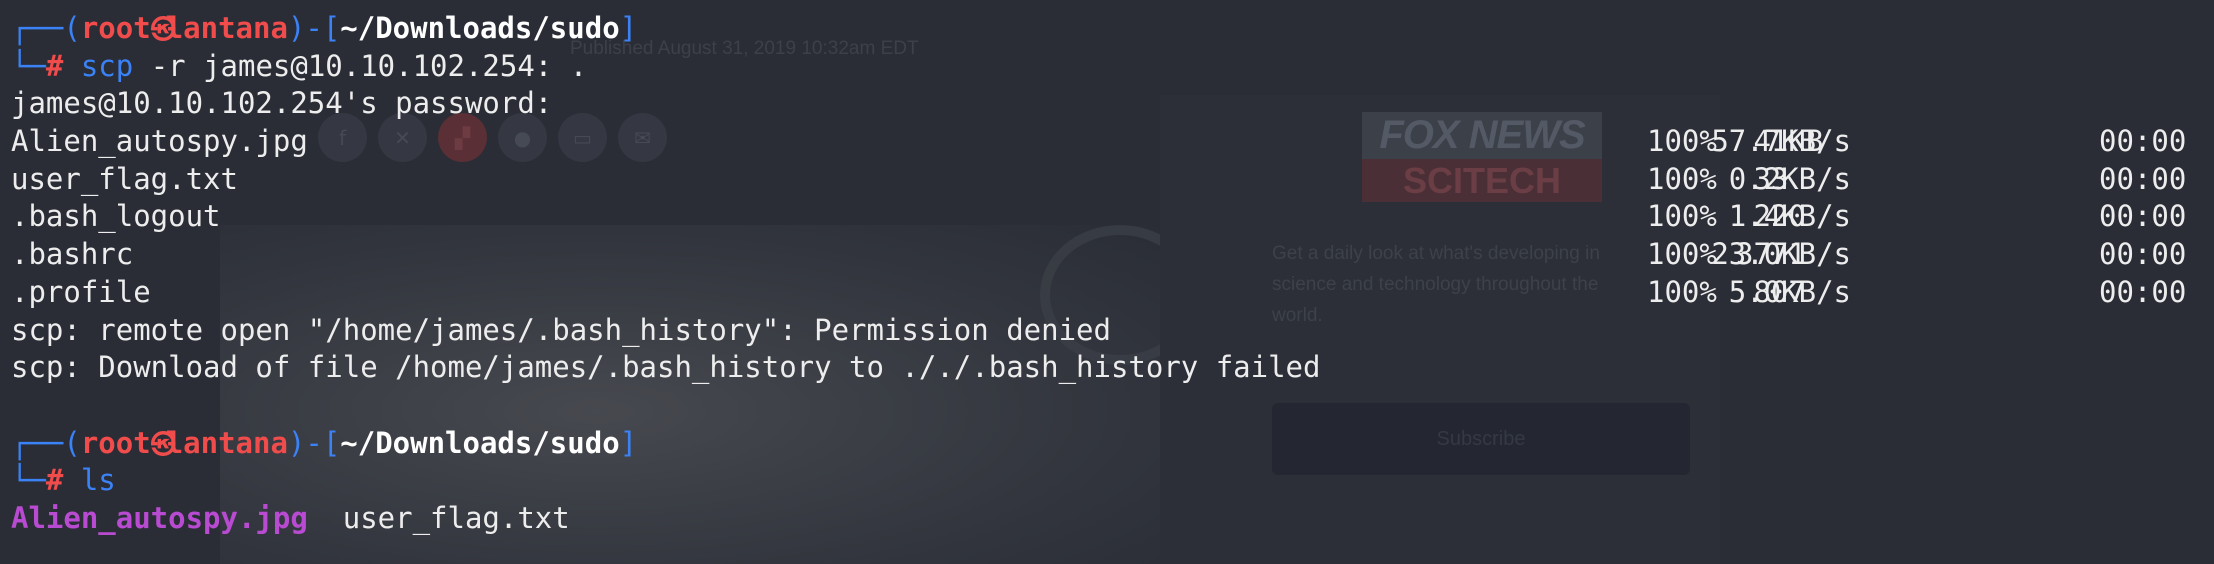 This screenshot has height=564, width=2214. I want to click on transfer-row: .profile 100% 807 5.0KB/s 00:00, so click(1112, 293).